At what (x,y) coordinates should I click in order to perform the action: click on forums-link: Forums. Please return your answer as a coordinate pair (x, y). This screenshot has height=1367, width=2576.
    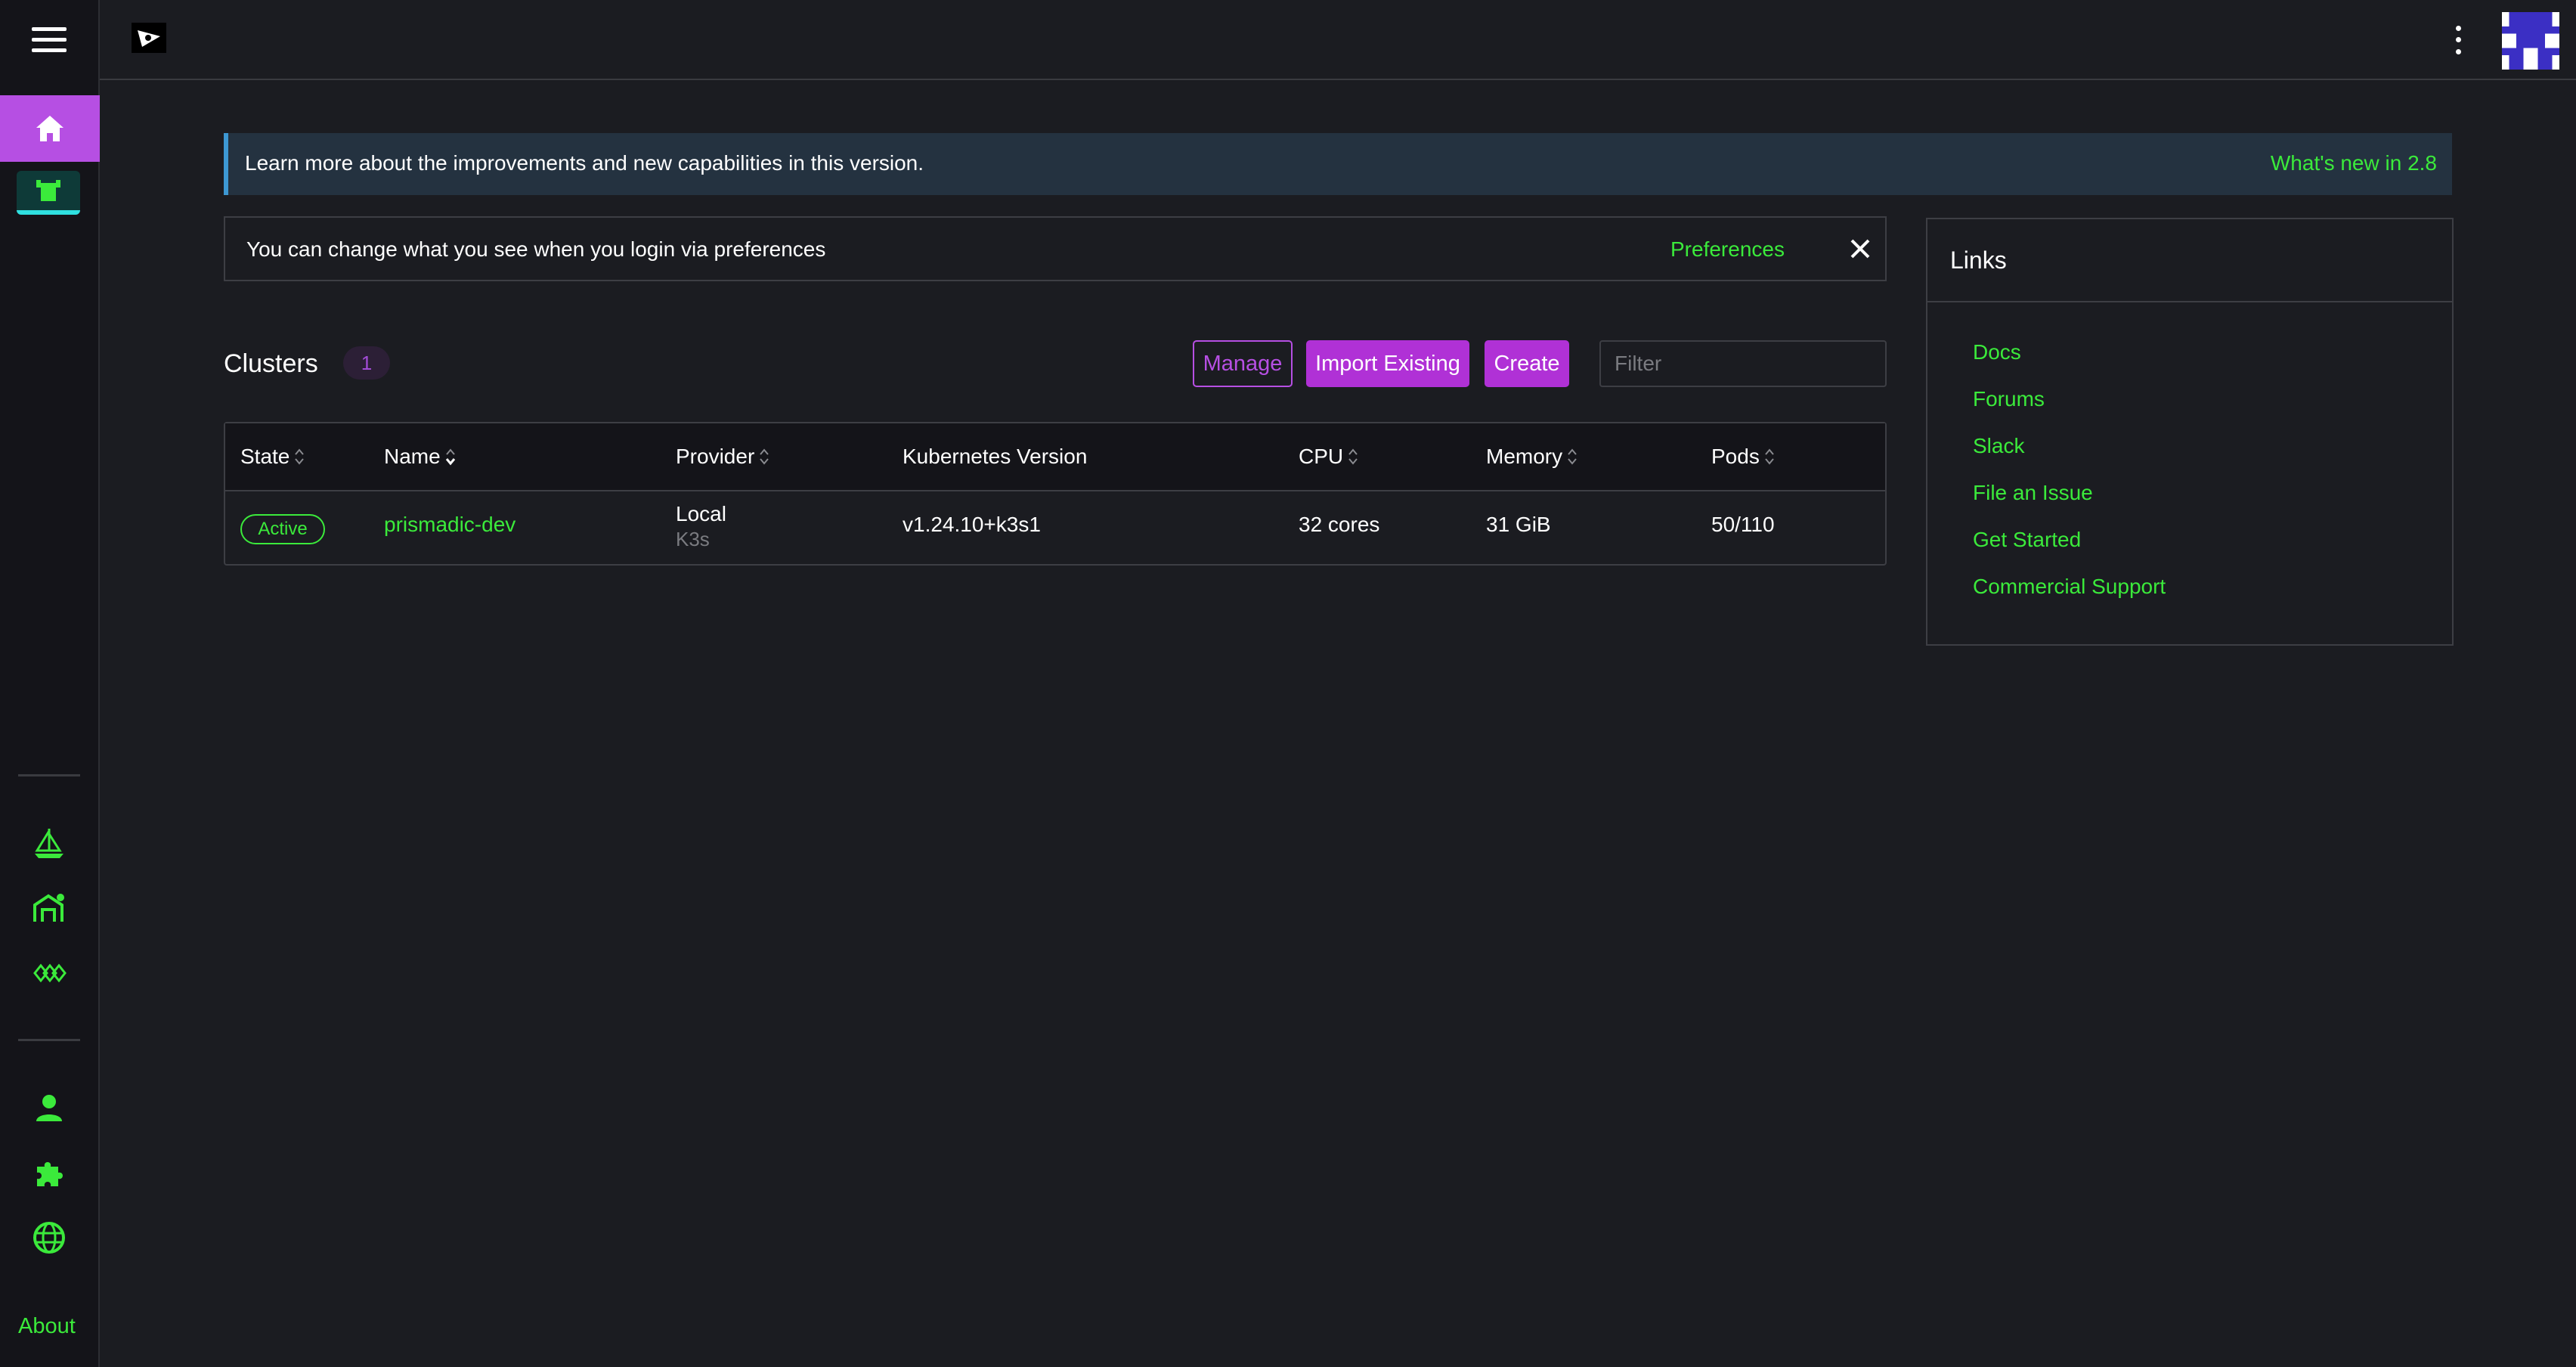
    Looking at the image, I should click on (2069, 410).